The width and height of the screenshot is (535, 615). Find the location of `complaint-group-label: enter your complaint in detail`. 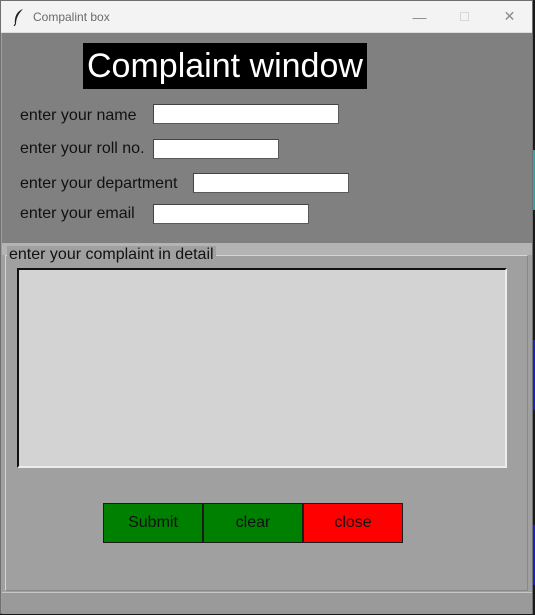

complaint-group-label: enter your complaint in detail is located at coordinates (111, 255).